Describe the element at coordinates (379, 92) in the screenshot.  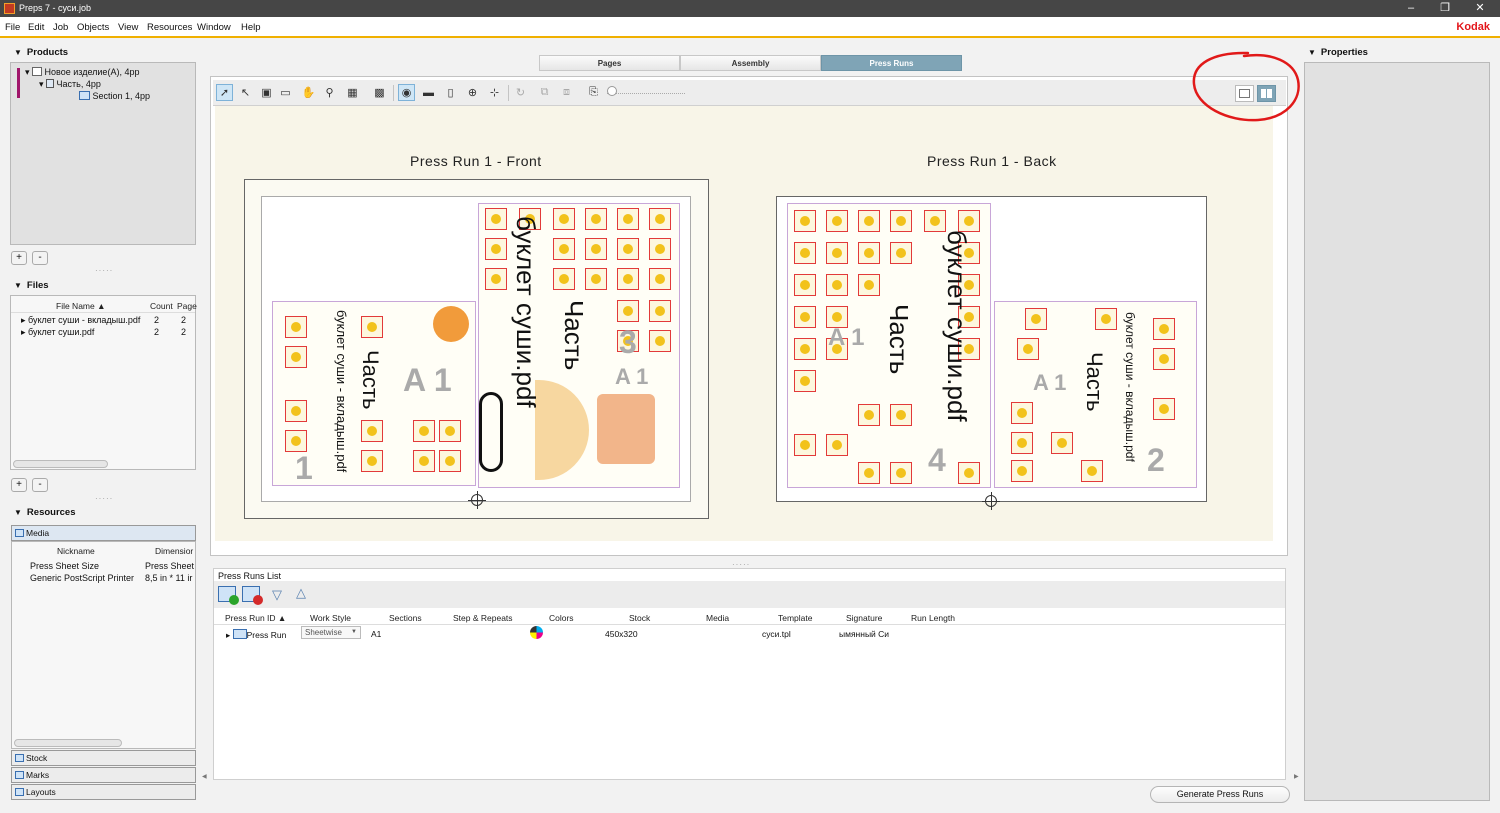
I see `layout-view-icon: ▩` at that location.